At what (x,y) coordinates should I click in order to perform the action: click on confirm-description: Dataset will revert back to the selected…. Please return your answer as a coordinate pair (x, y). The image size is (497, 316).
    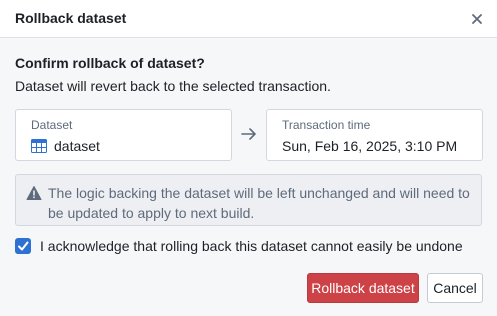
    Looking at the image, I should click on (173, 86).